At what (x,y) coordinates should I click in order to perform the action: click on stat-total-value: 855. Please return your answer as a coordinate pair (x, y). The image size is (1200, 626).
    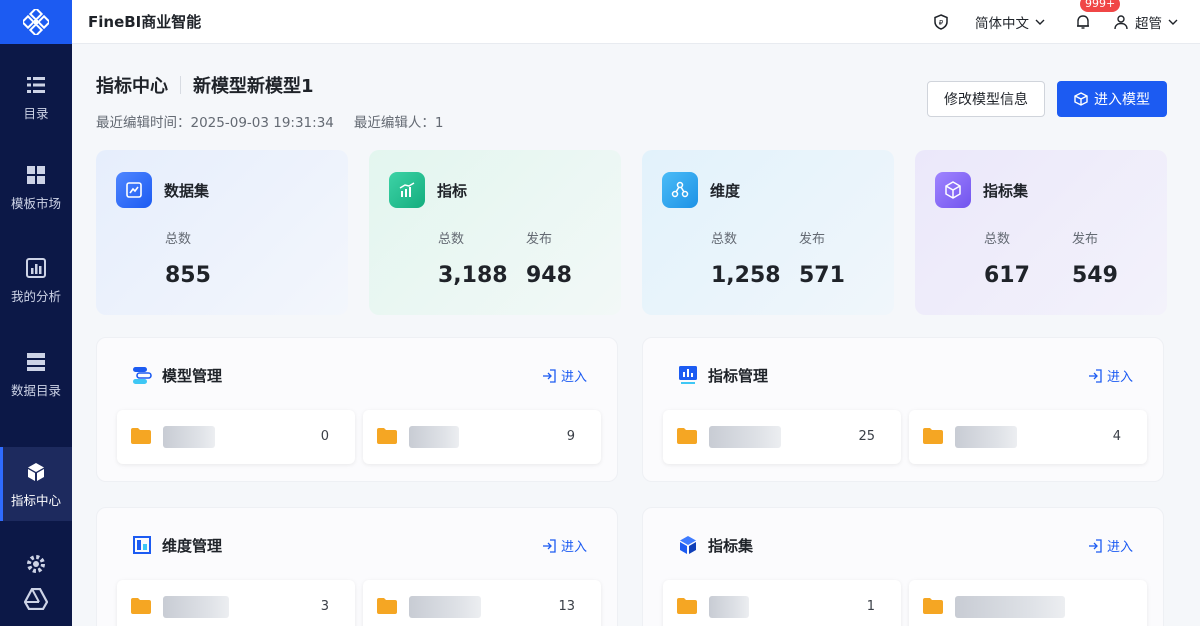
    Looking at the image, I should click on (188, 275).